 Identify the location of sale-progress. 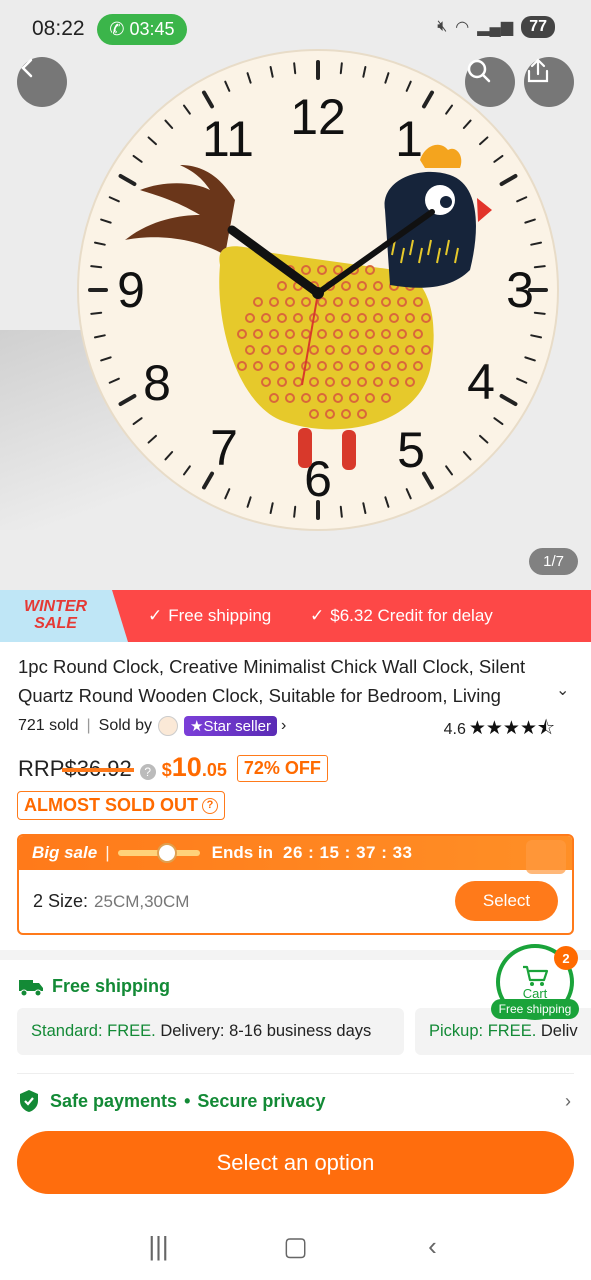
(158, 853).